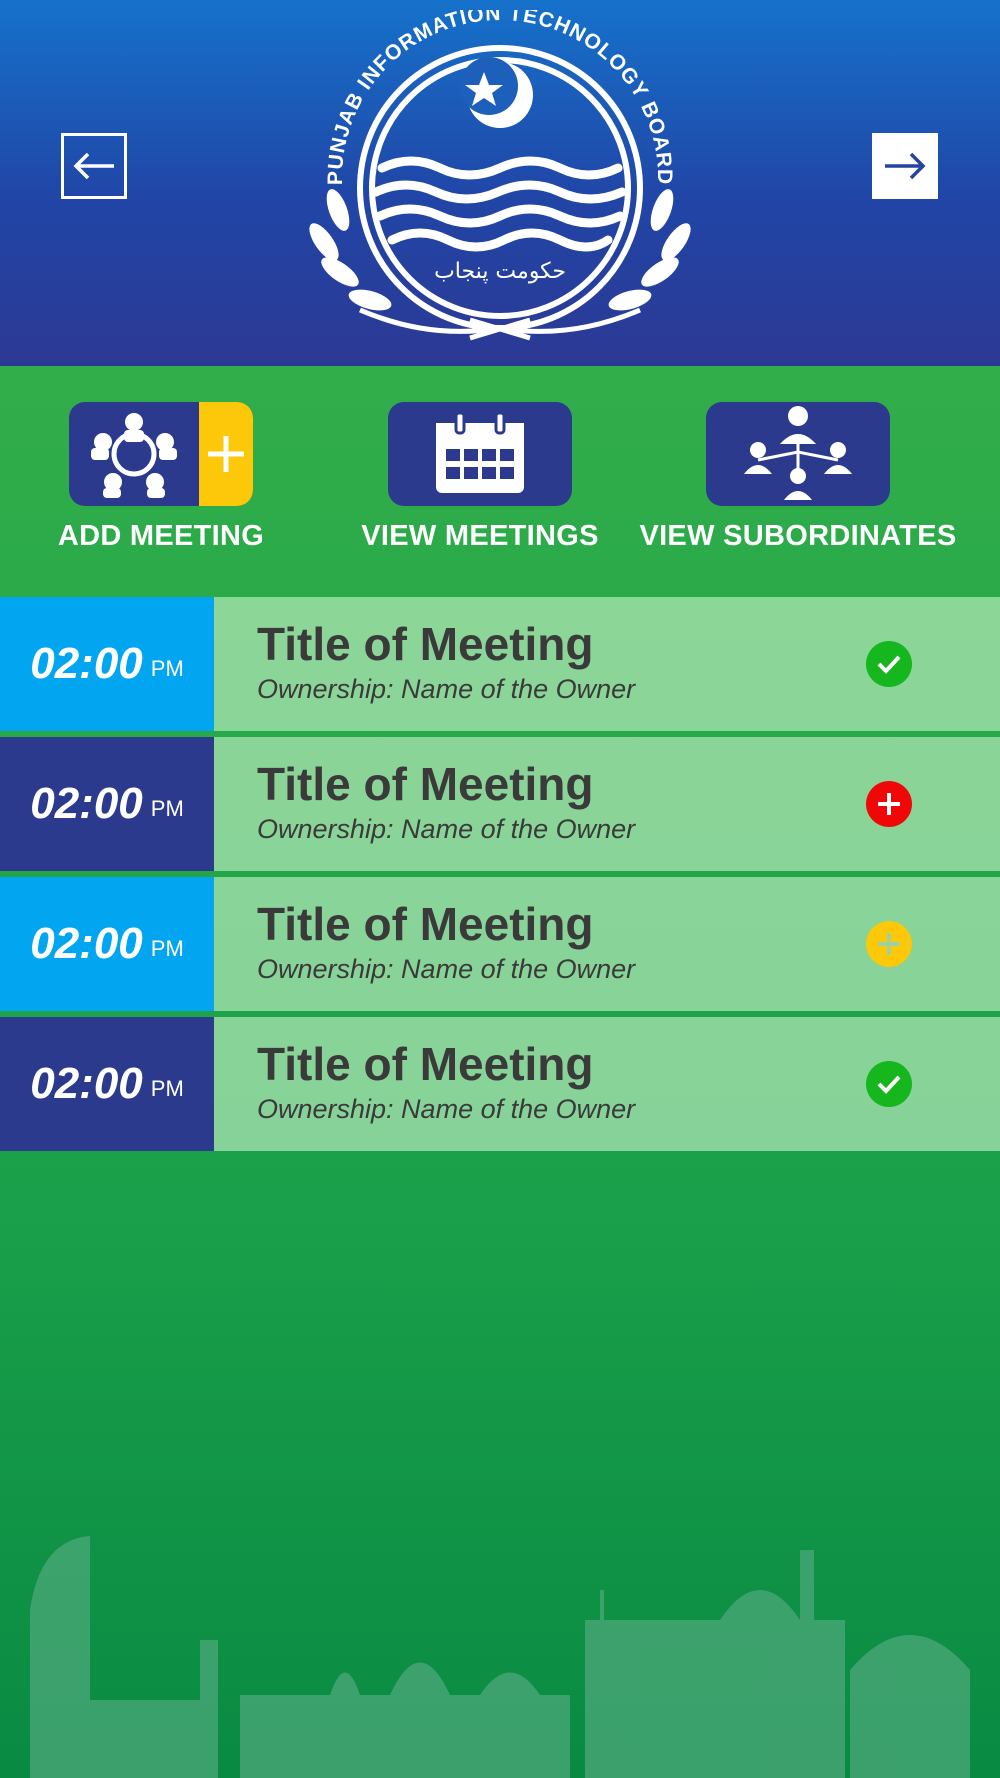  I want to click on view-meetings-label: VIEW MEETINGS, so click(480, 536).